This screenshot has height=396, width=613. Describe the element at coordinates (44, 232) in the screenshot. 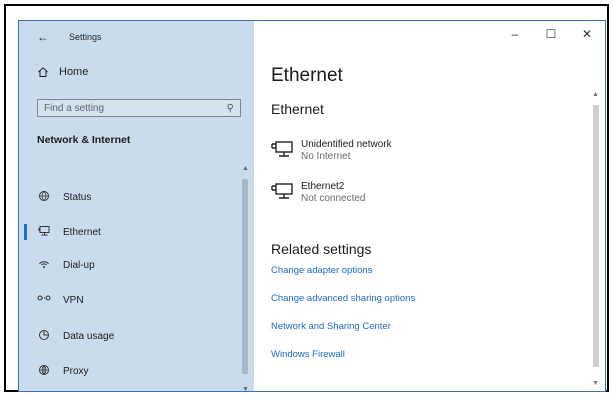

I see `ethernet-icon` at that location.